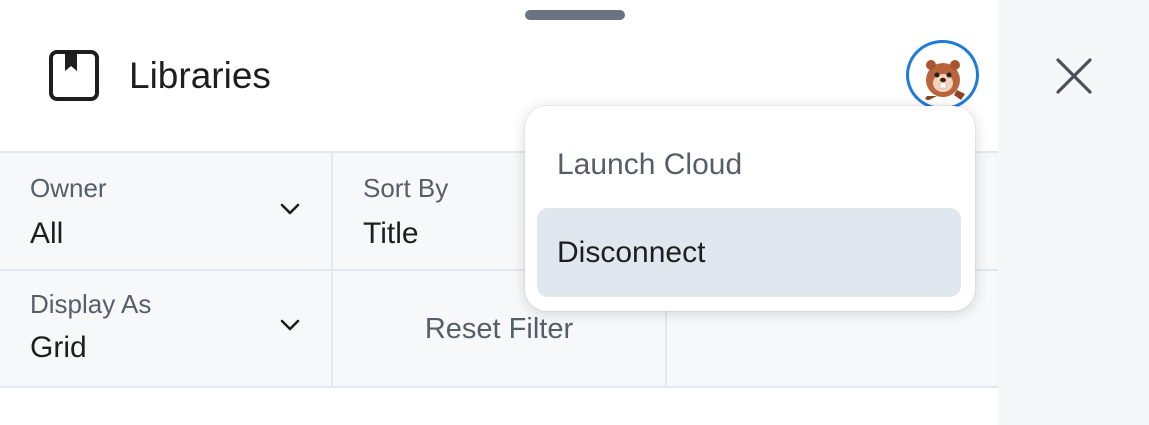  Describe the element at coordinates (1073, 212) in the screenshot. I see `side-column` at that location.